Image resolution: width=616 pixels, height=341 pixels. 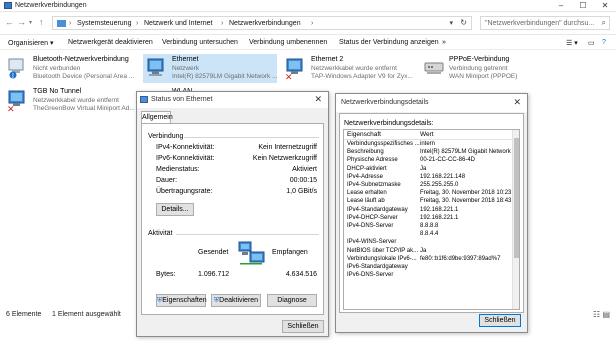 What do you see at coordinates (57, 68) in the screenshot?
I see `connection-status: Nicht verbunden` at bounding box center [57, 68].